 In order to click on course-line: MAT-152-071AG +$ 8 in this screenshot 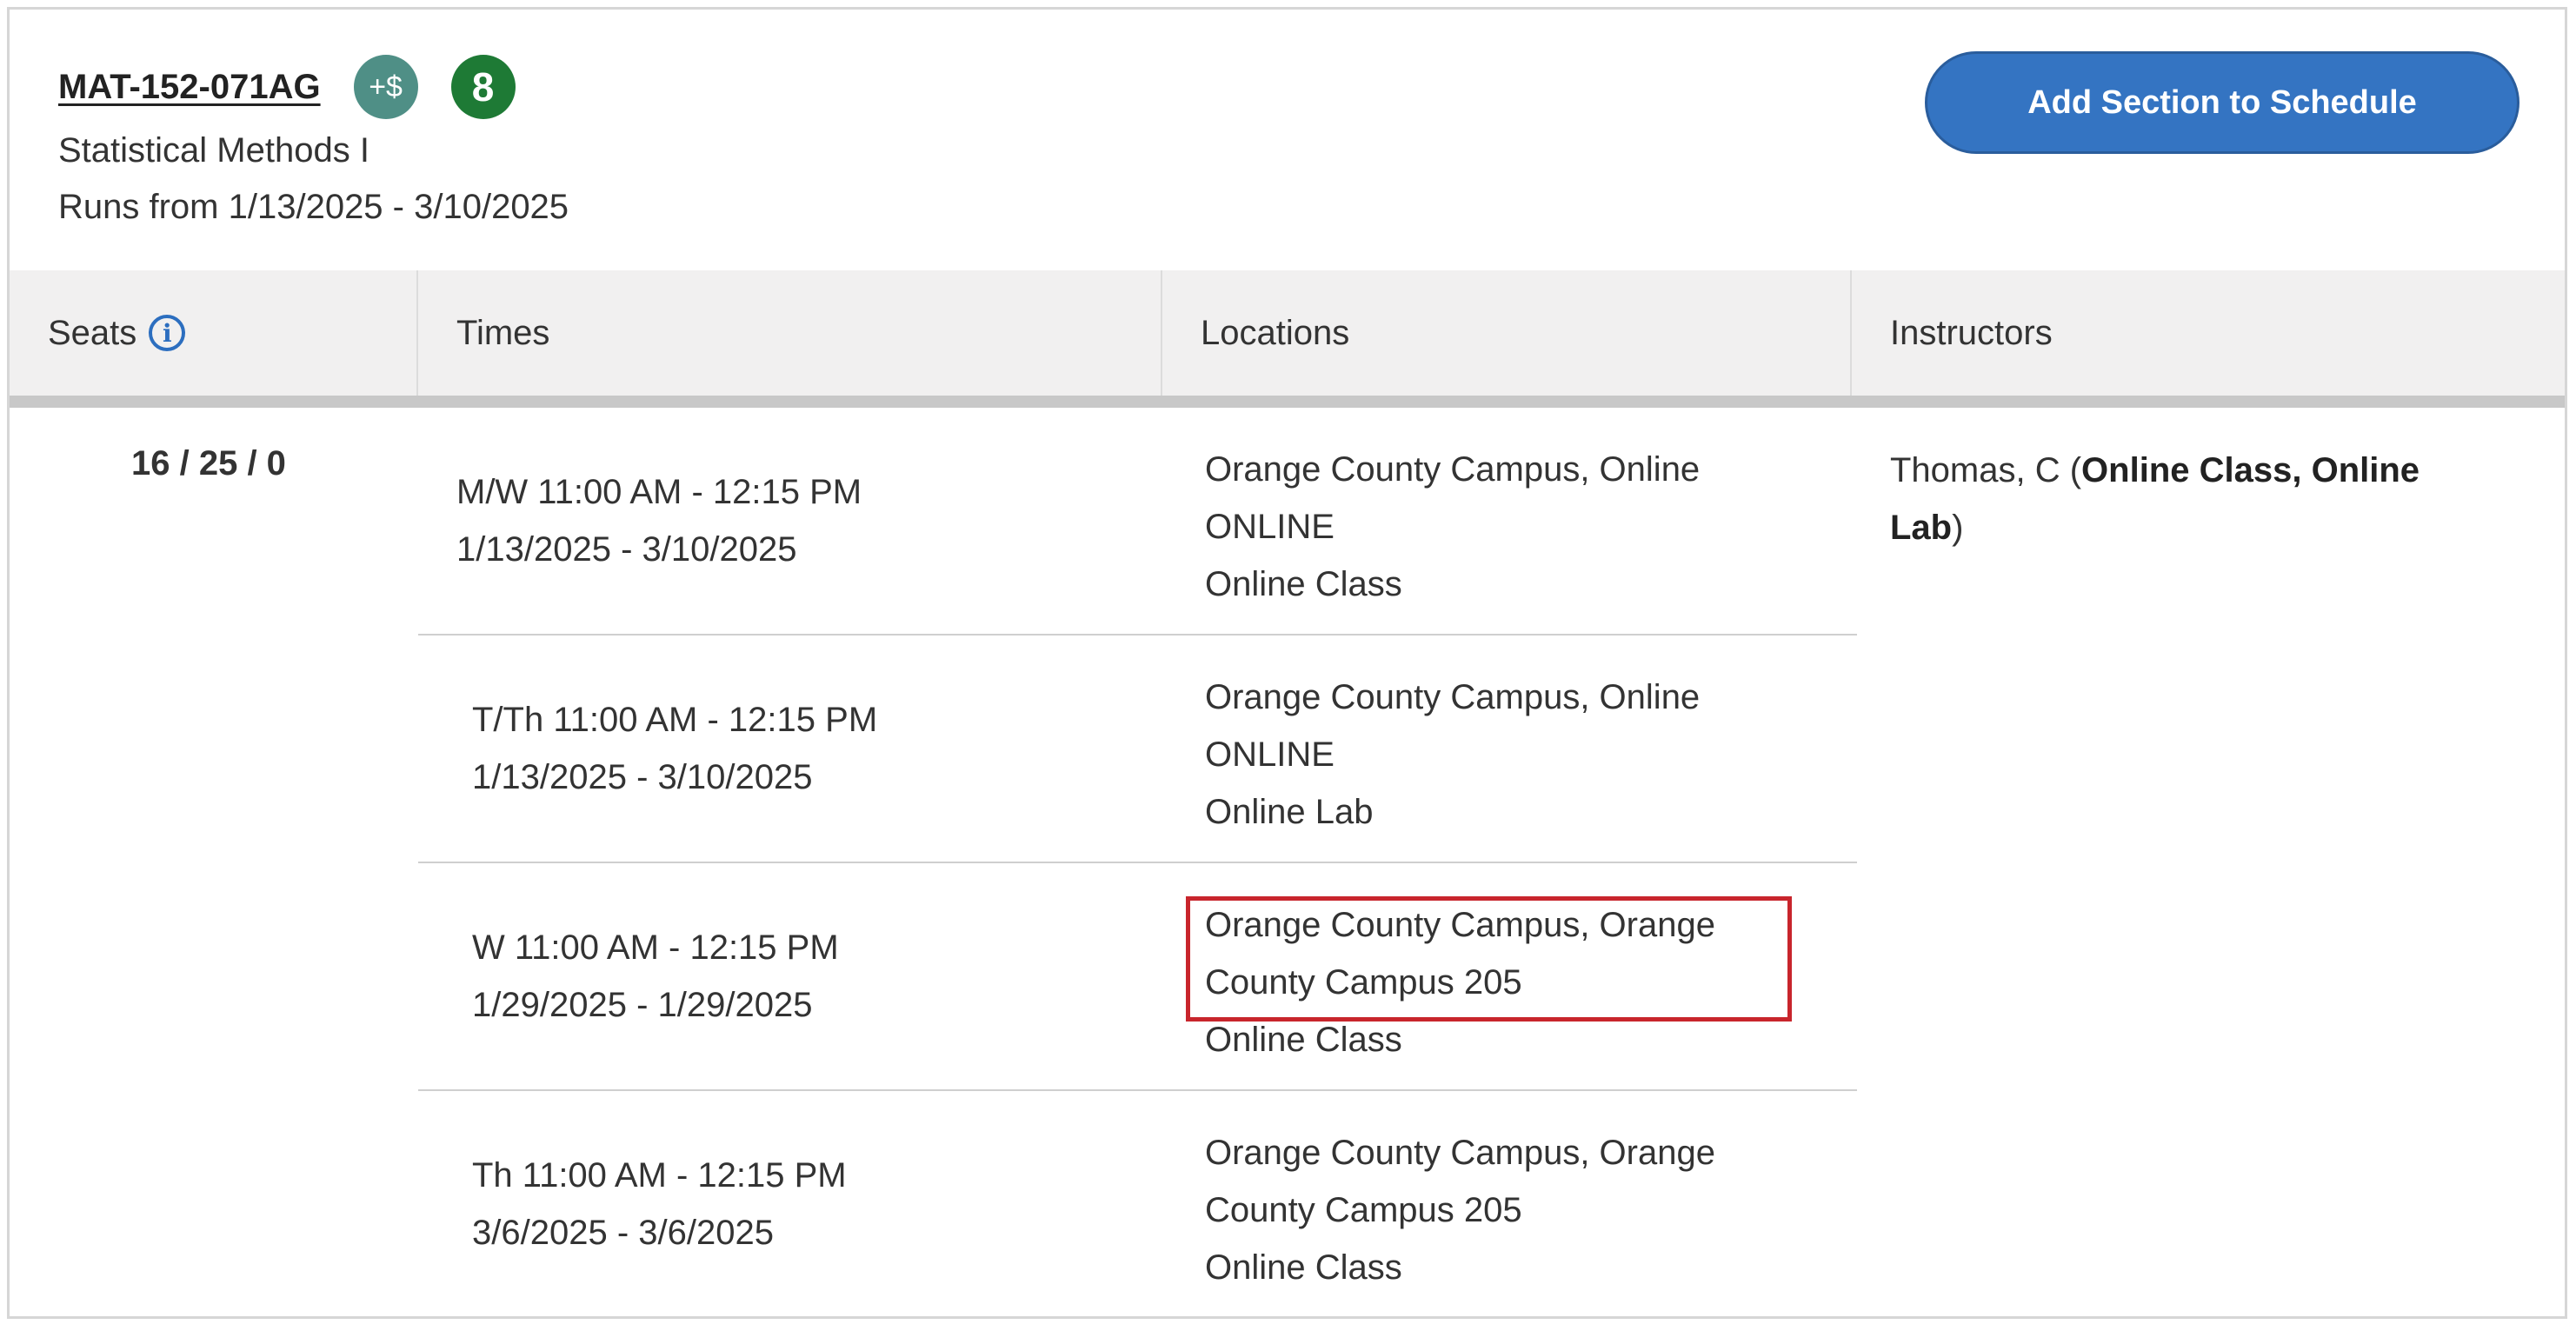, I will do `click(287, 87)`.